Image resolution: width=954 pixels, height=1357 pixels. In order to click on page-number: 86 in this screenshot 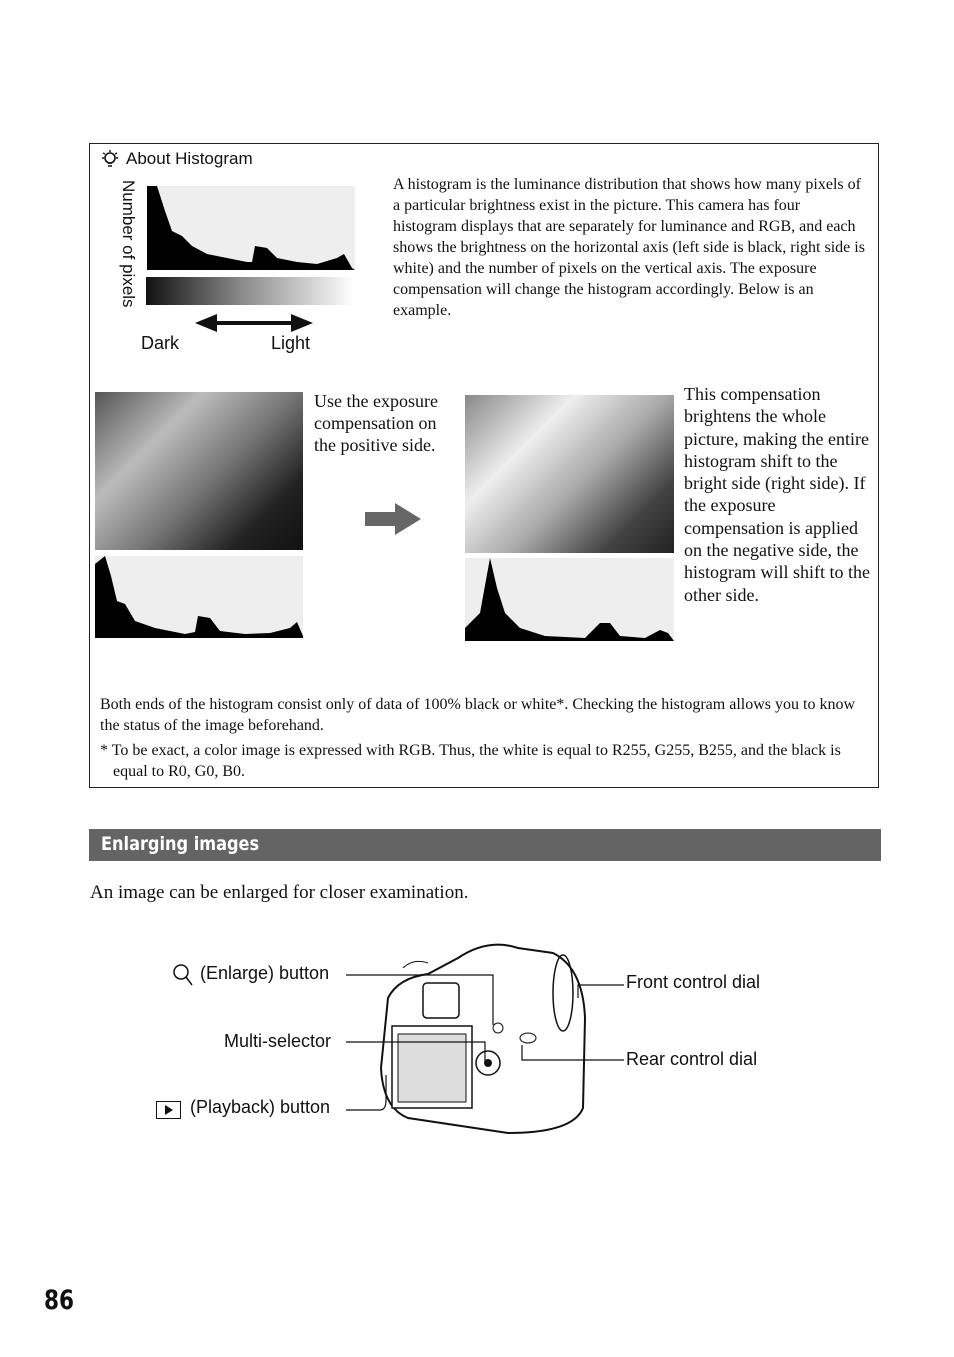, I will do `click(59, 1300)`.